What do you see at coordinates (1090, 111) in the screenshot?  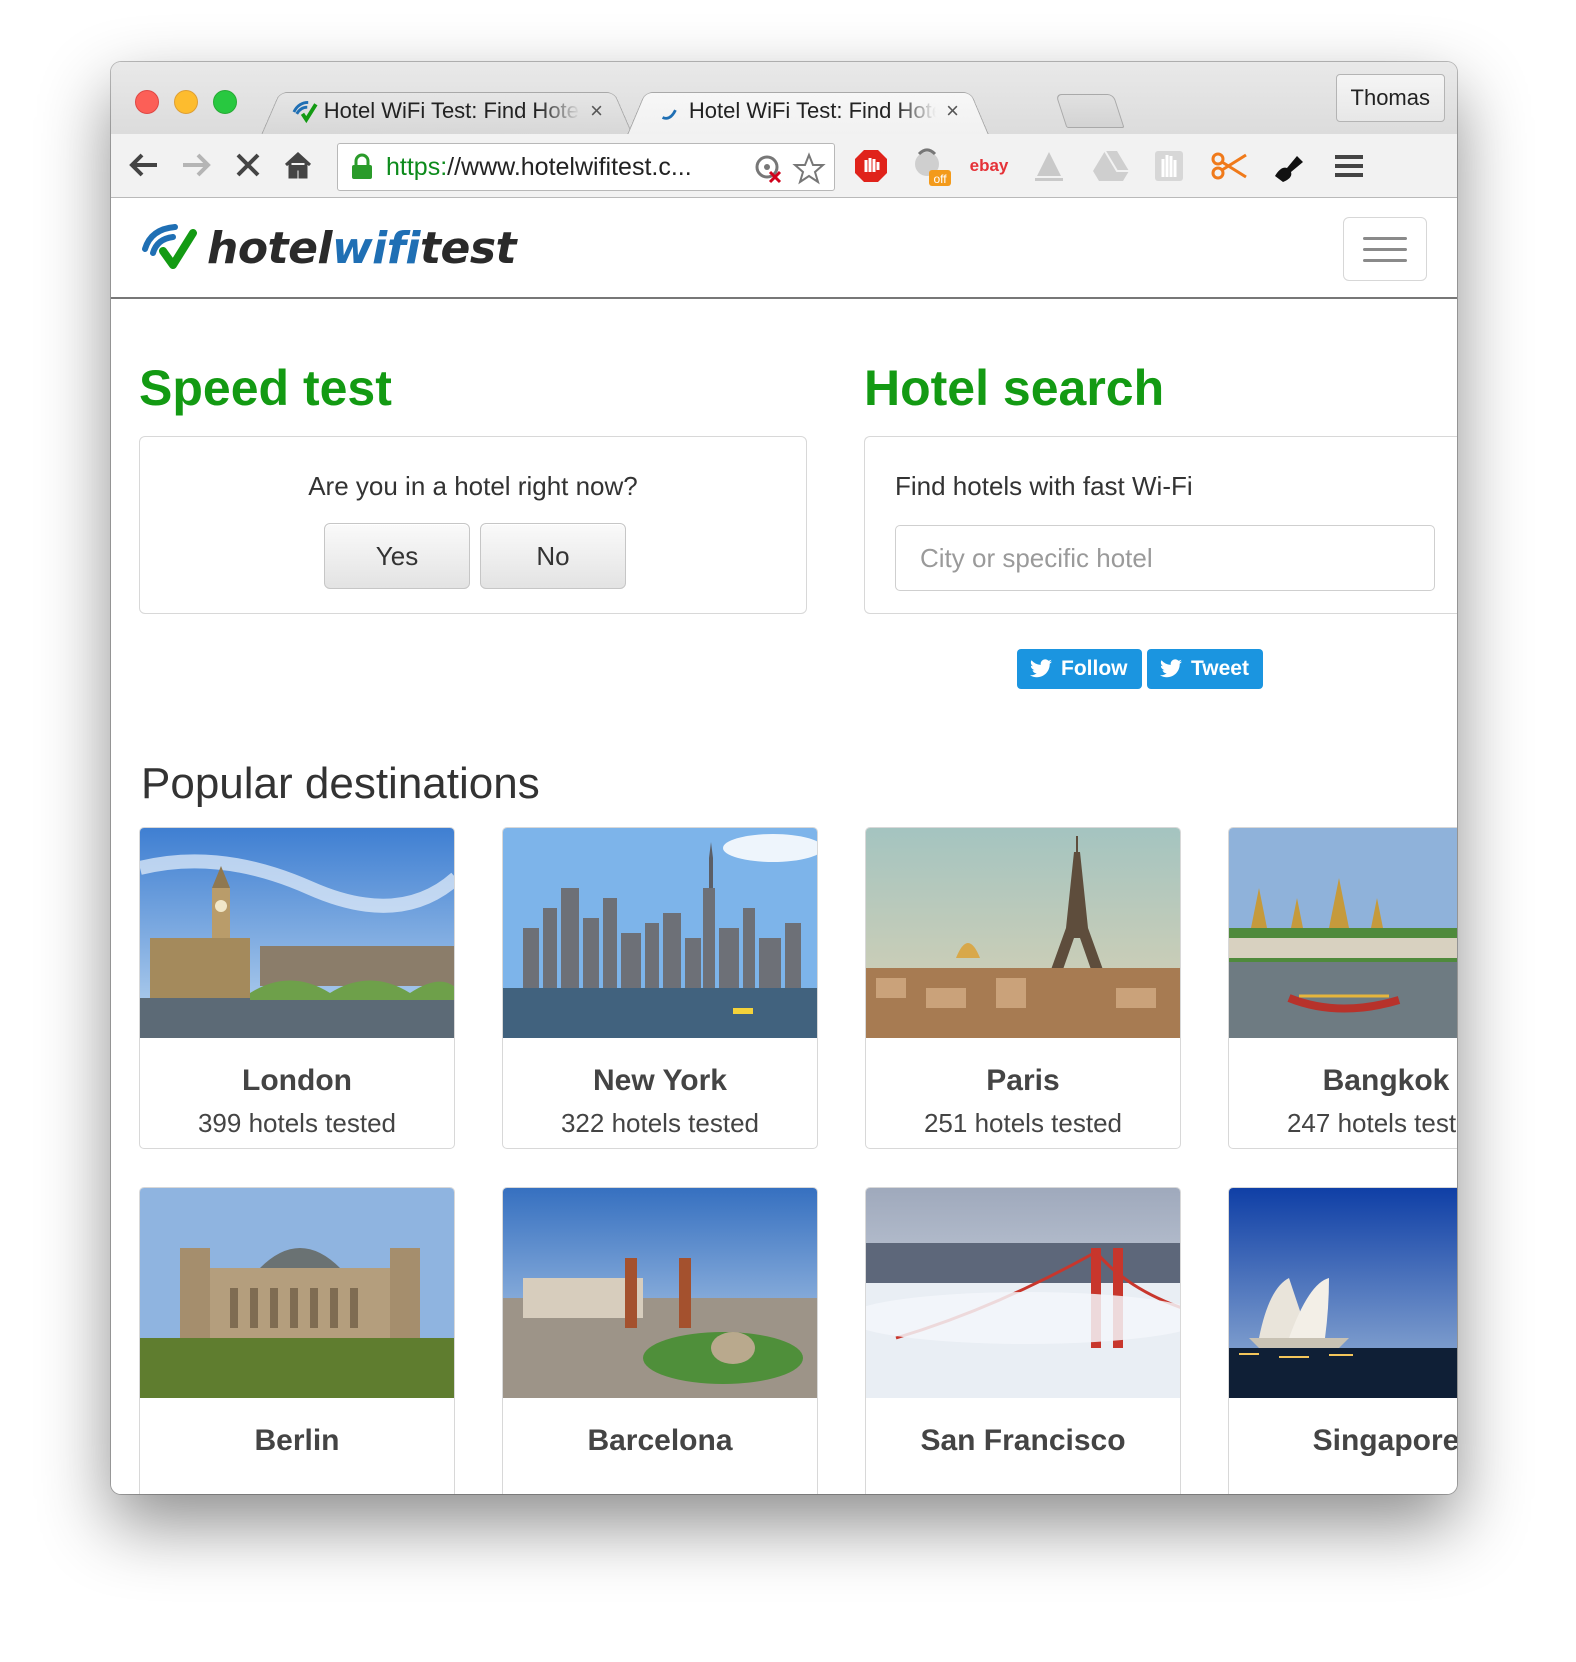 I see `new-tab-button` at bounding box center [1090, 111].